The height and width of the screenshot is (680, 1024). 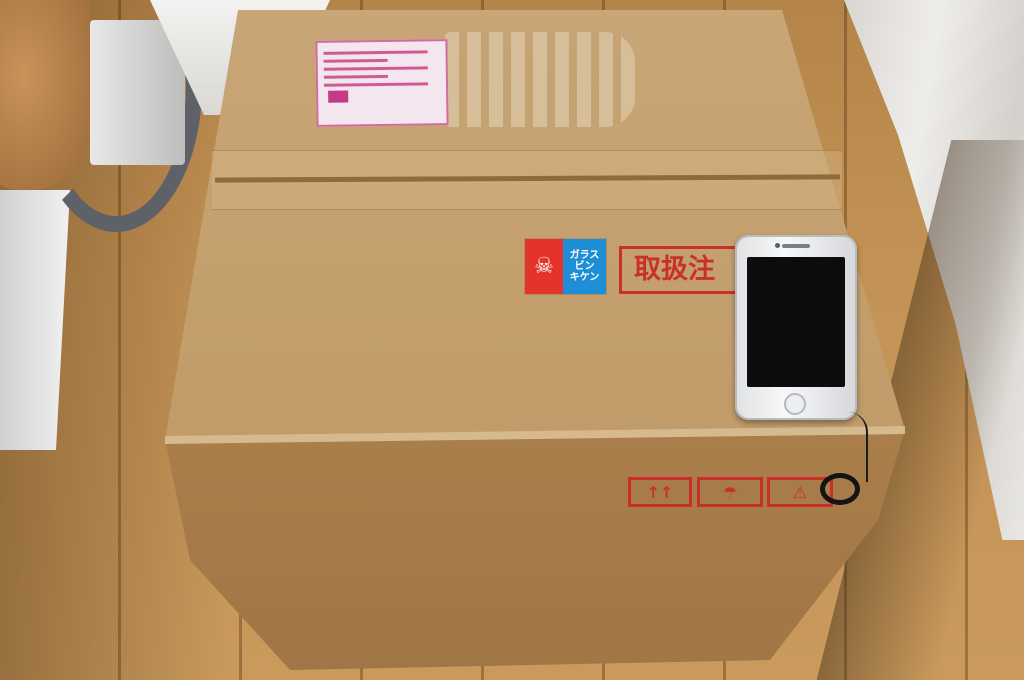 What do you see at coordinates (544, 266) in the screenshot?
I see `broken-glass-icon: ☠` at bounding box center [544, 266].